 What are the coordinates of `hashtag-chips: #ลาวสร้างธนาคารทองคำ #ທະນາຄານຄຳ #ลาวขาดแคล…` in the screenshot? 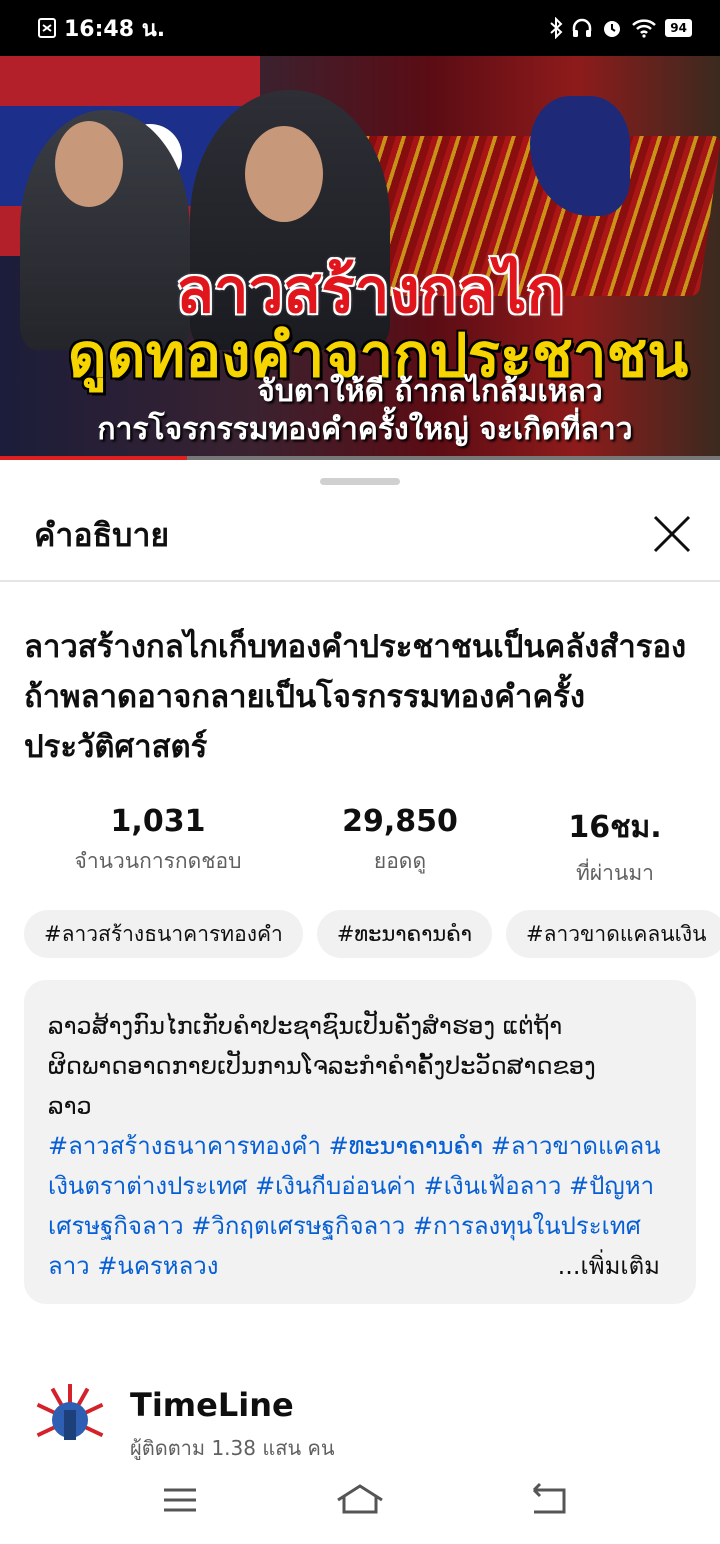 It's located at (372, 935).